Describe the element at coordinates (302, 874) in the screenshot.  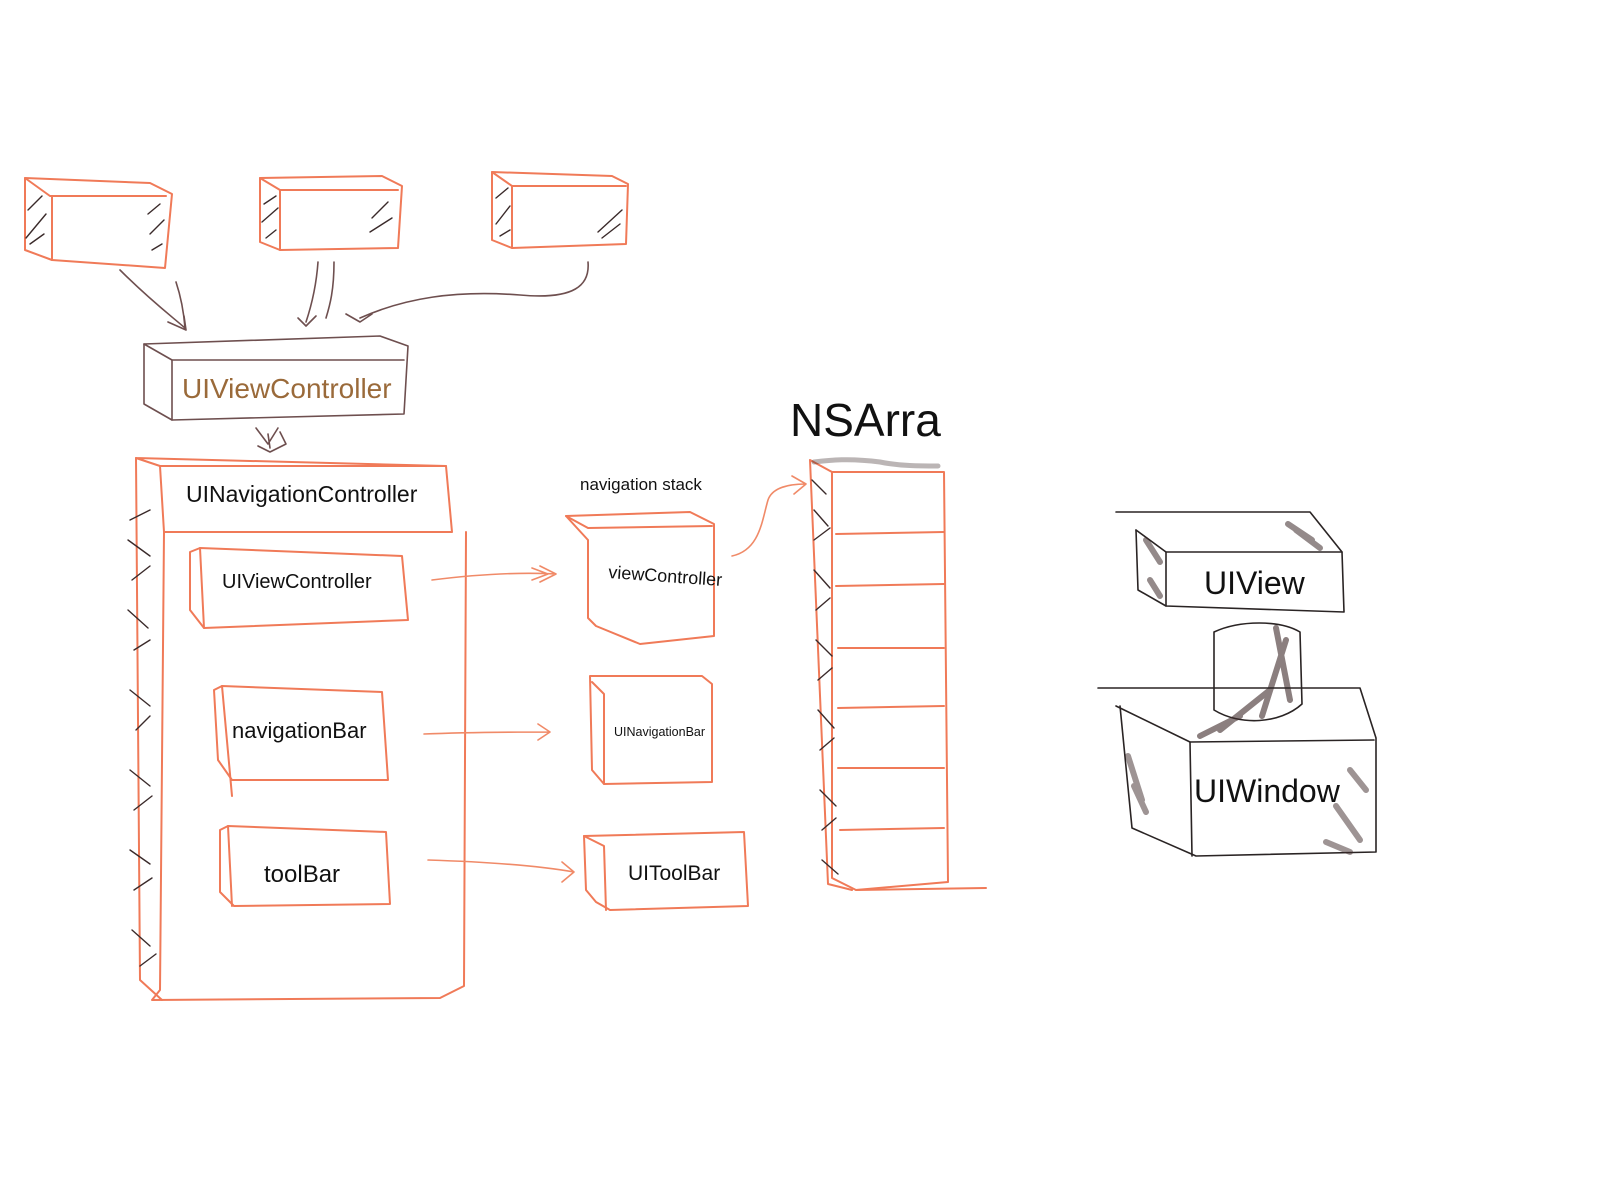
I see `nav-child-toolbar-label: toolBar` at that location.